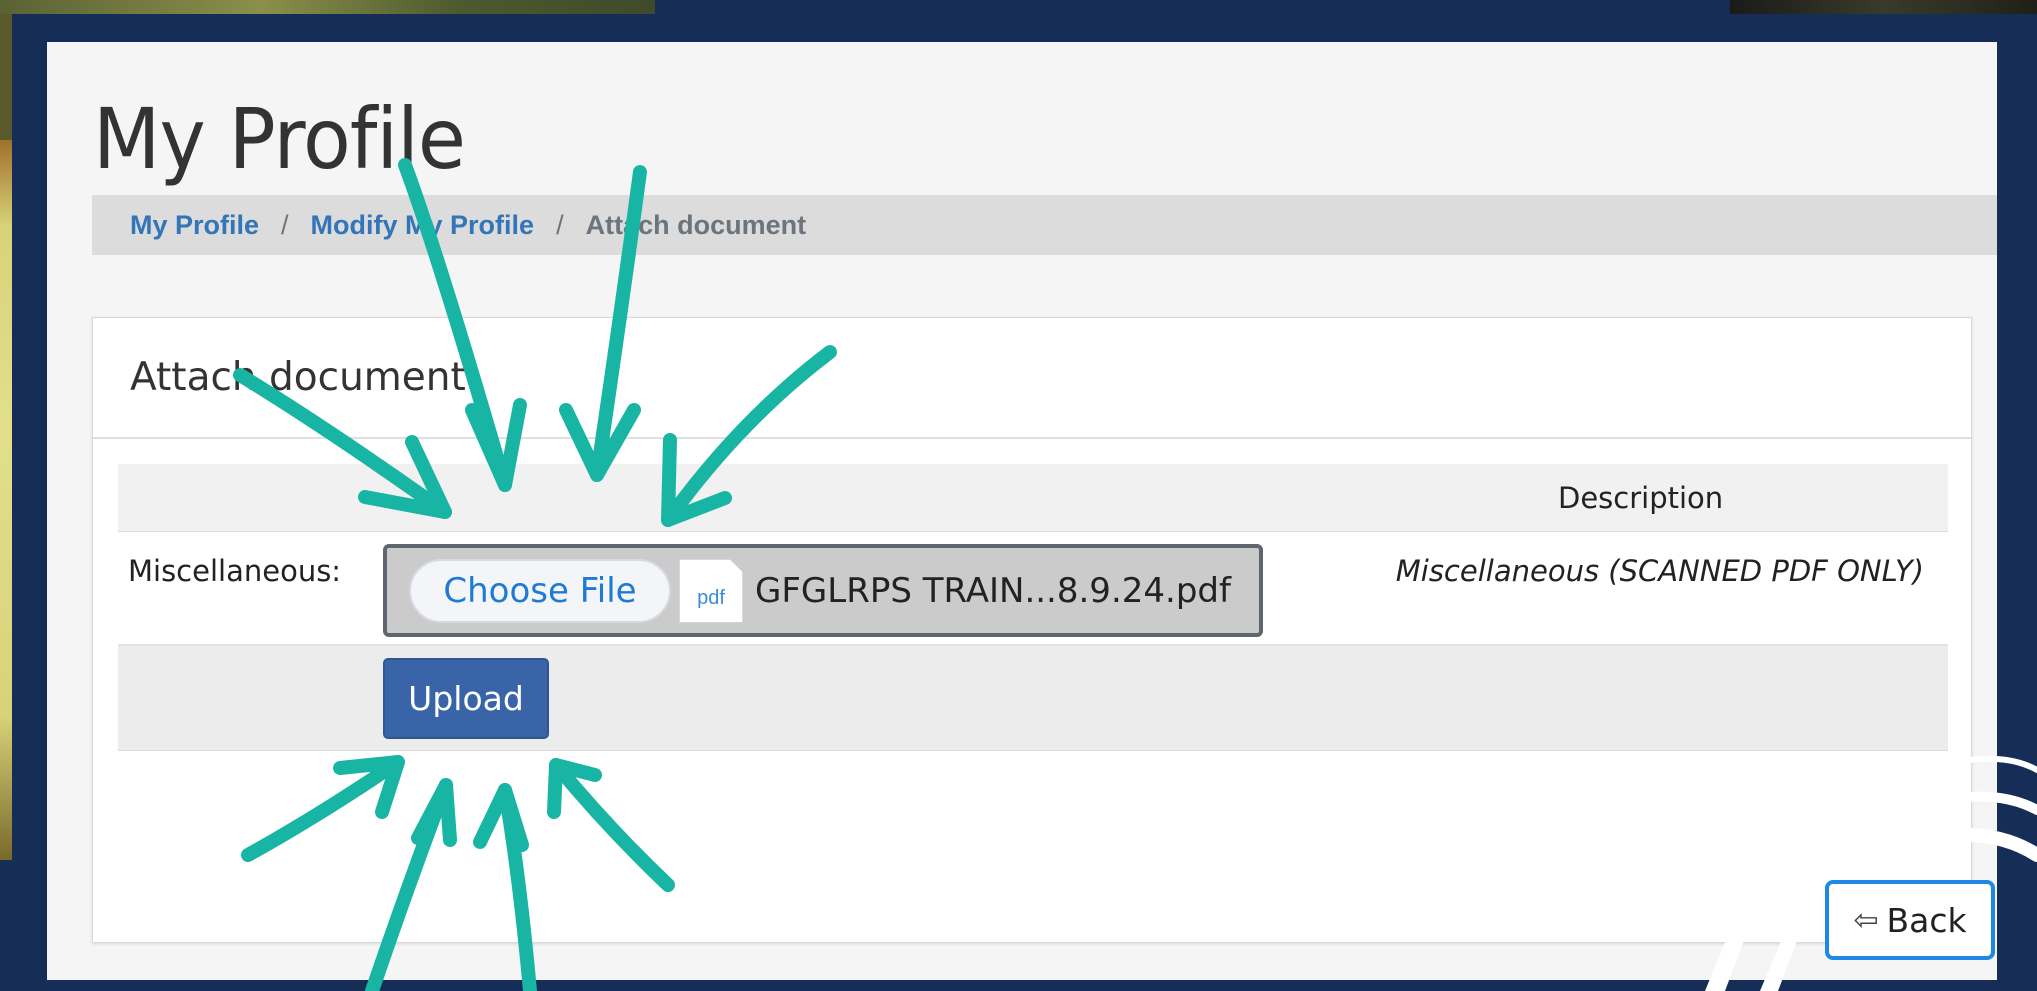  Describe the element at coordinates (1033, 498) in the screenshot. I see `table-header-row: Description` at that location.